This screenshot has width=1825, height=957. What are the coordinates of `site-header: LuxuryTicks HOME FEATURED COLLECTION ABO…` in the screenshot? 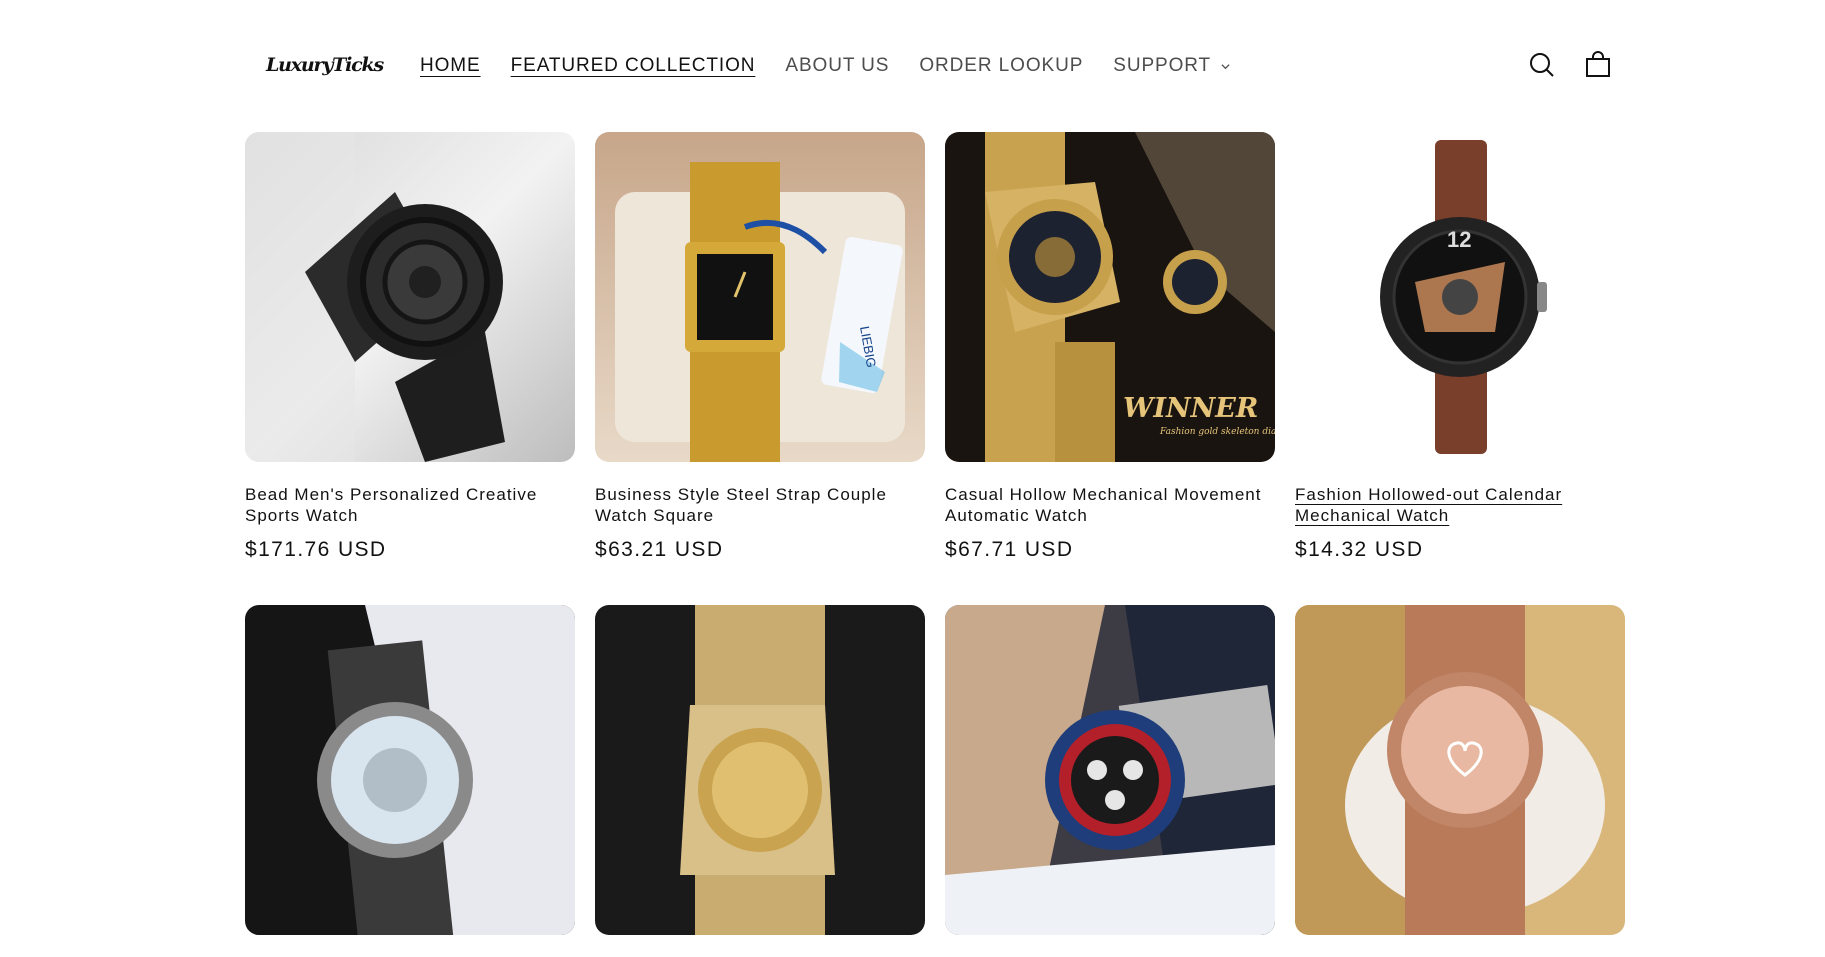 It's located at (912, 66).